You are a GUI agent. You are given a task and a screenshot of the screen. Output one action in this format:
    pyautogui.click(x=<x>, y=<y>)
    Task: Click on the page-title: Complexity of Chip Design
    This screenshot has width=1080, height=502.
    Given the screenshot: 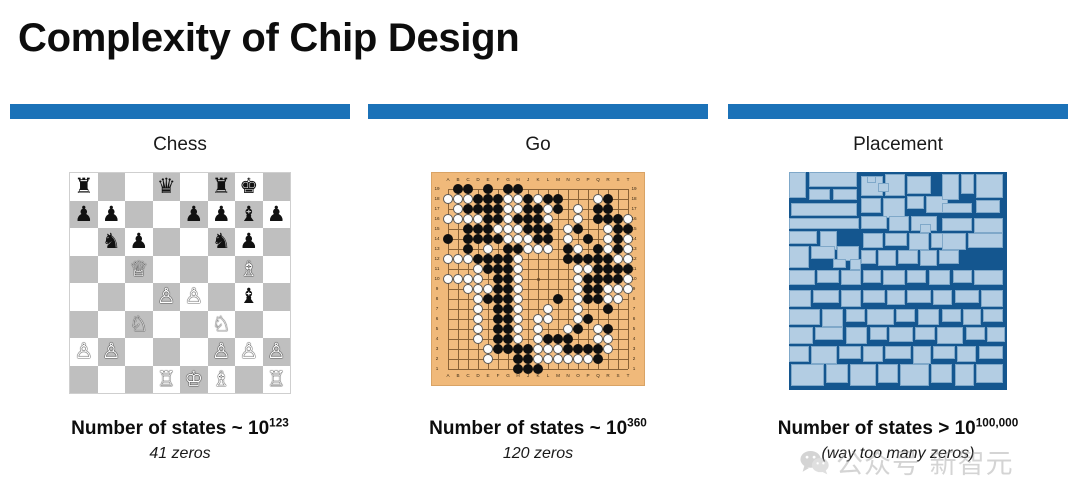 What is the action you would take?
    pyautogui.click(x=269, y=38)
    